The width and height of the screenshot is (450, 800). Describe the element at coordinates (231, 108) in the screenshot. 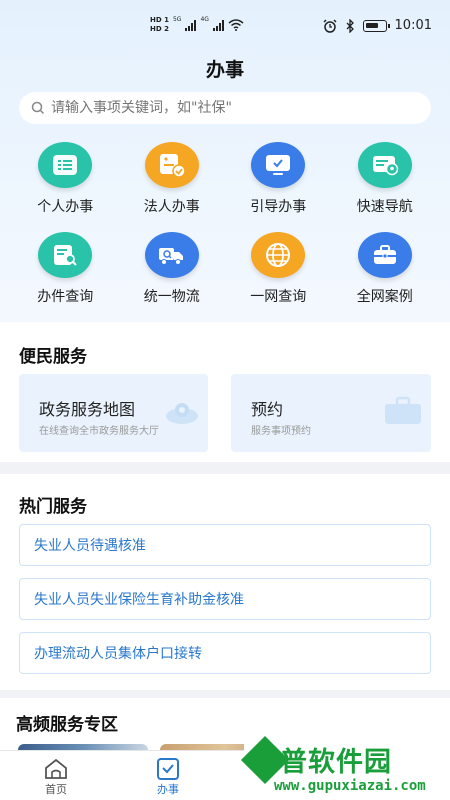

I see `search-input` at that location.